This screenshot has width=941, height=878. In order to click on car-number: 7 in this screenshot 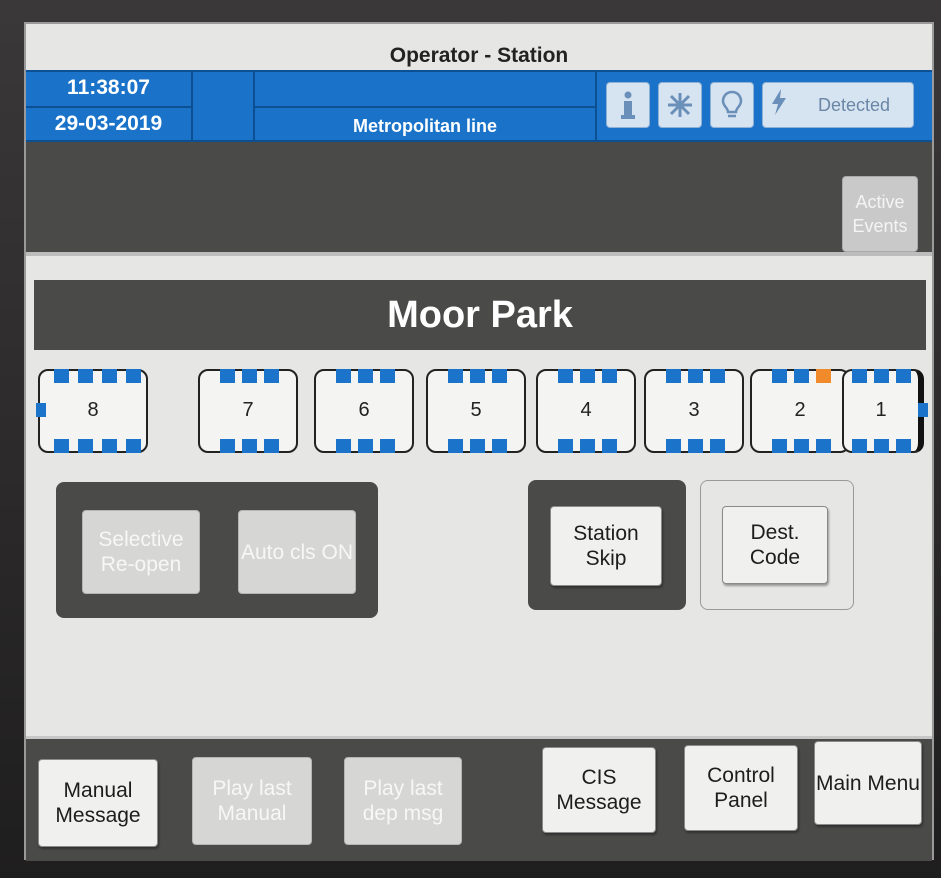, I will do `click(248, 410)`.